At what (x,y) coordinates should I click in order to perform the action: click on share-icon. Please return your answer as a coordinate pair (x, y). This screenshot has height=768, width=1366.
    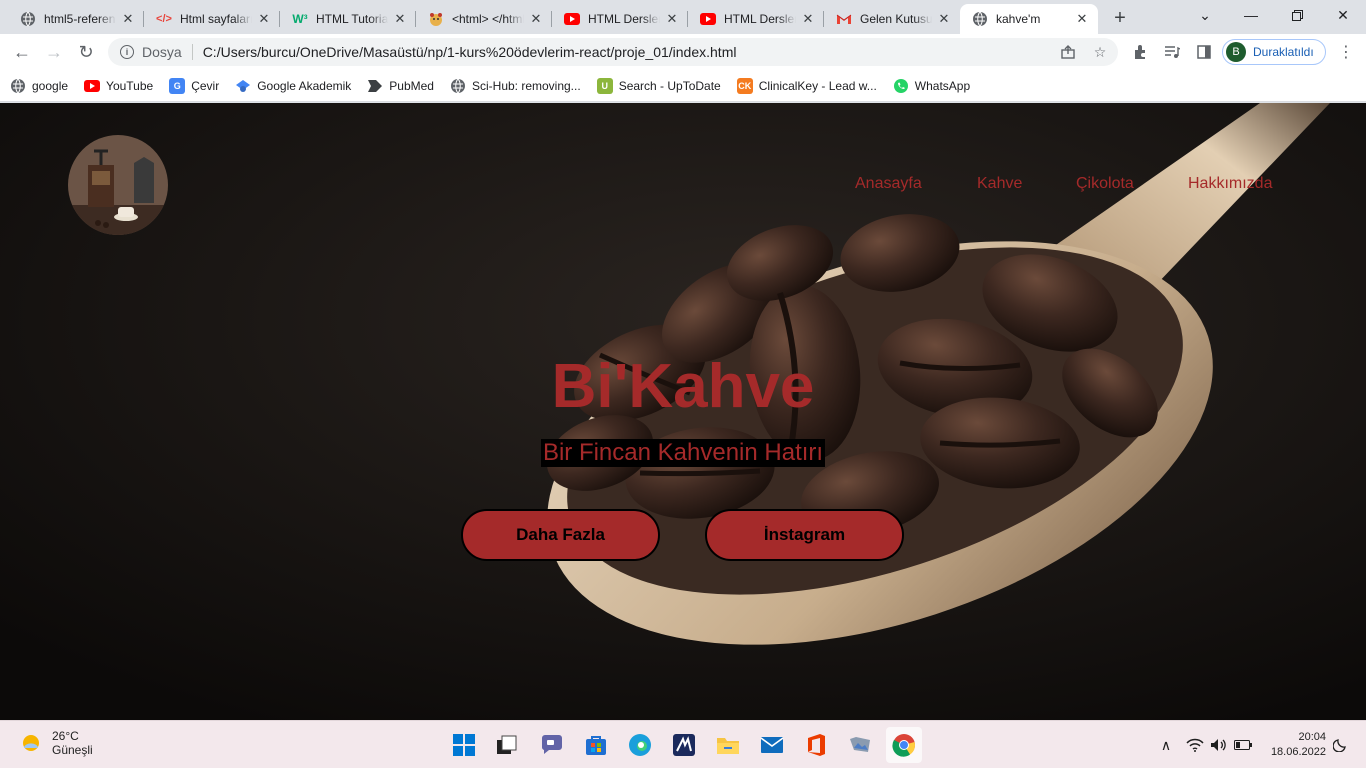
    Looking at the image, I should click on (1068, 52).